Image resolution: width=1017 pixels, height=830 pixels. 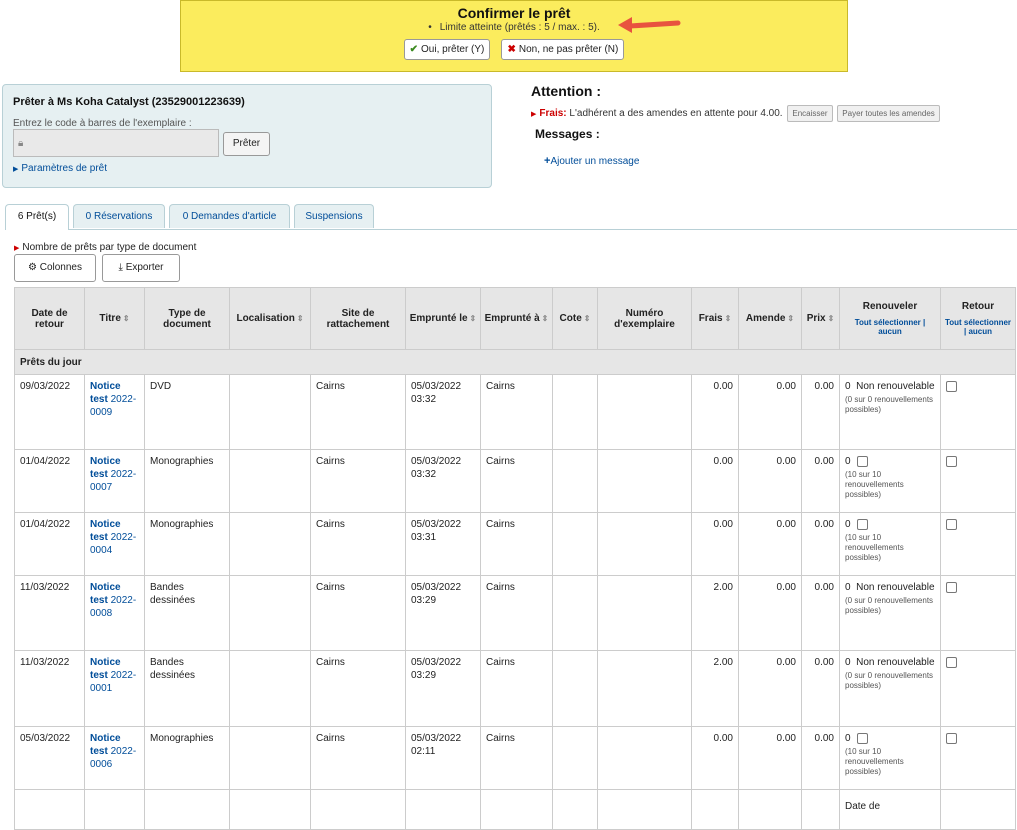 What do you see at coordinates (358, 318) in the screenshot?
I see `col-home-library: Site de rattachement` at bounding box center [358, 318].